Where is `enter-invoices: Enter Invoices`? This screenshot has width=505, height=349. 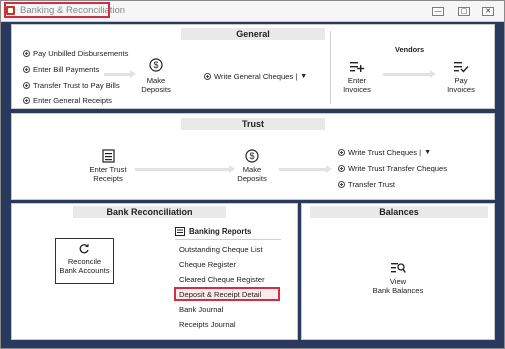 enter-invoices: Enter Invoices is located at coordinates (357, 85).